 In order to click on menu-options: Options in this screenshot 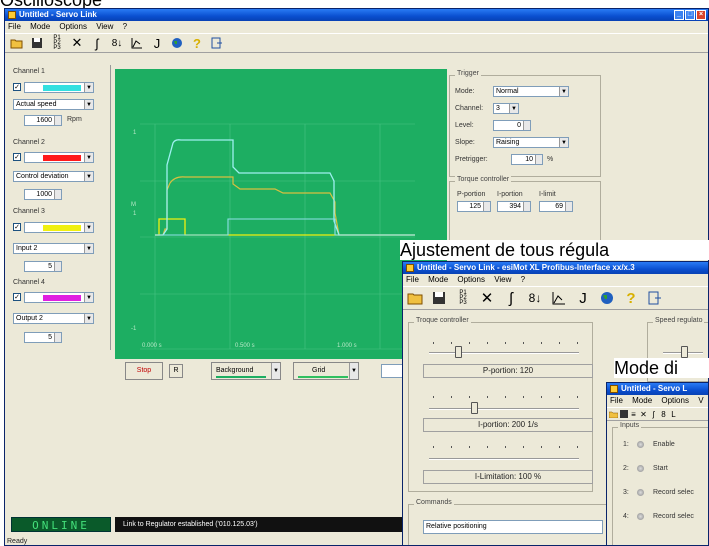, I will do `click(73, 26)`.